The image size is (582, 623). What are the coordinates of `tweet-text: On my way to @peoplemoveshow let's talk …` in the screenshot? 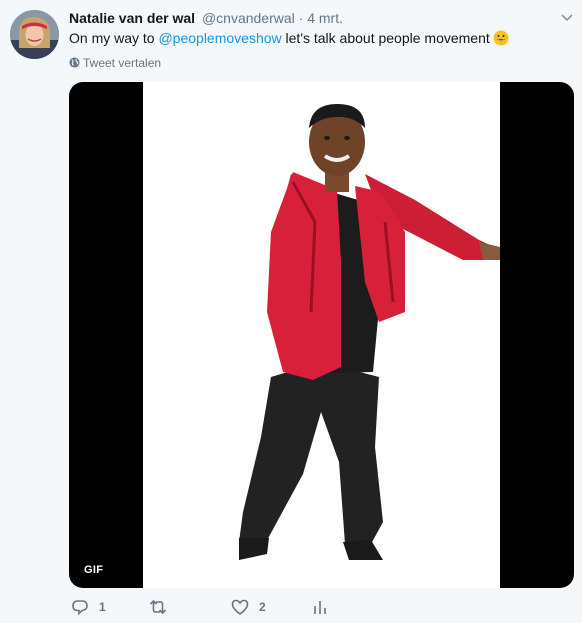 It's located at (289, 38).